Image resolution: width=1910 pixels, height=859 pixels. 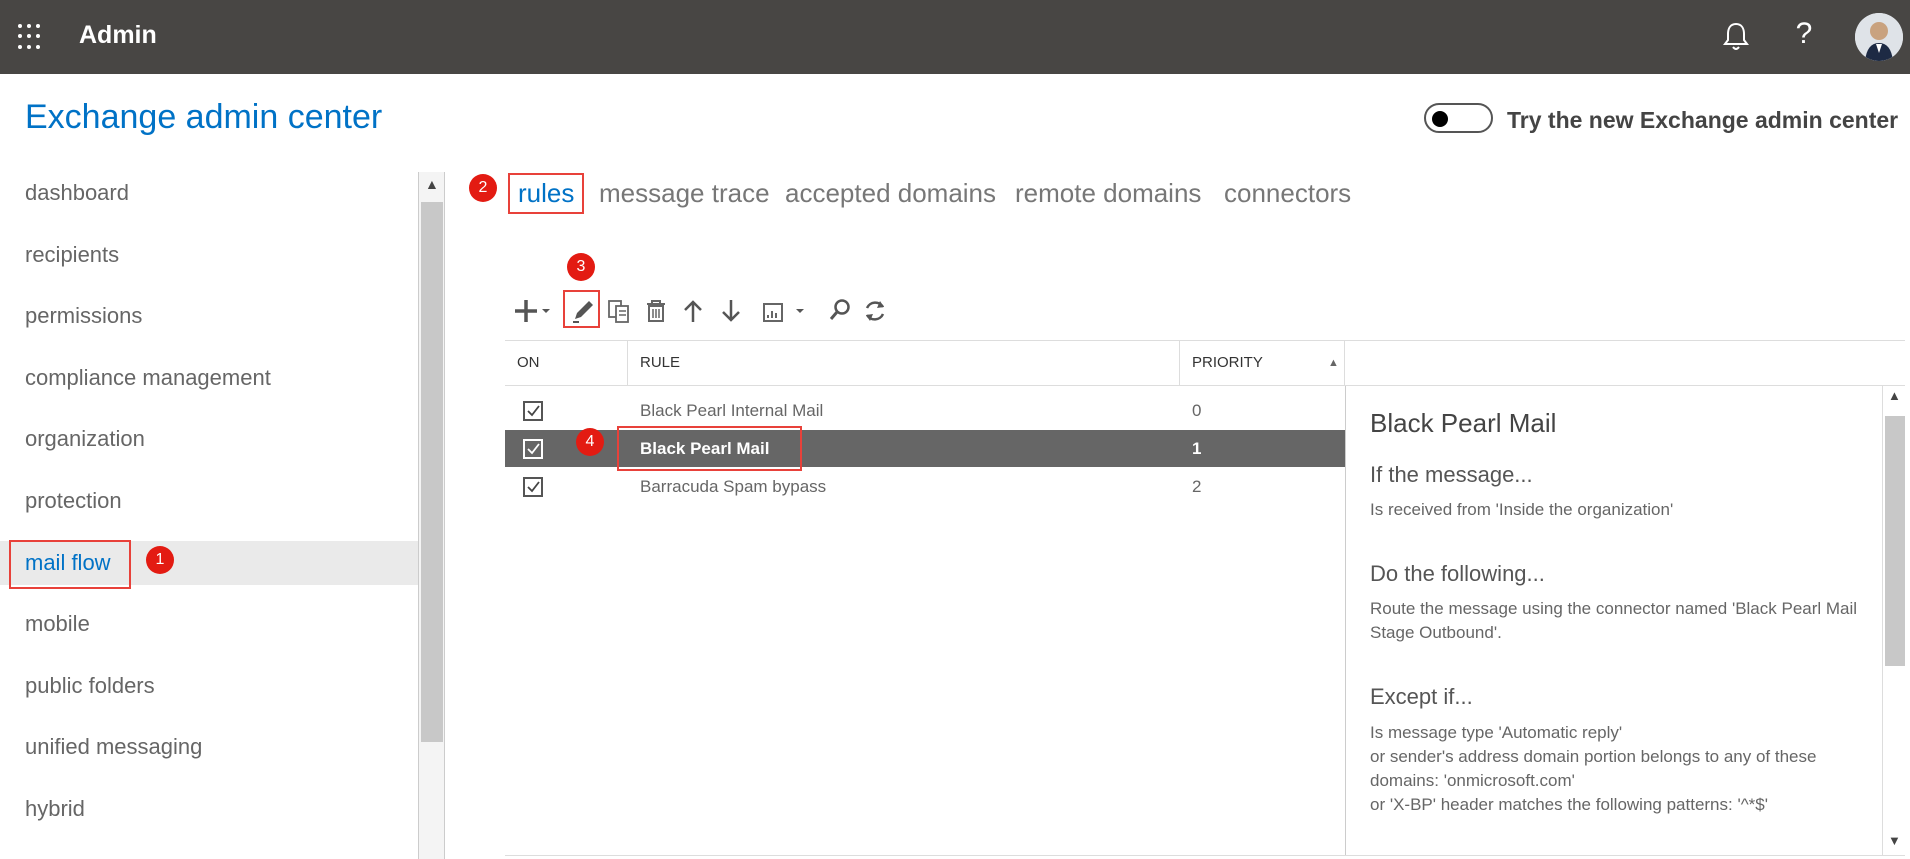 I want to click on nav-scrollbar: ▲, so click(x=431, y=515).